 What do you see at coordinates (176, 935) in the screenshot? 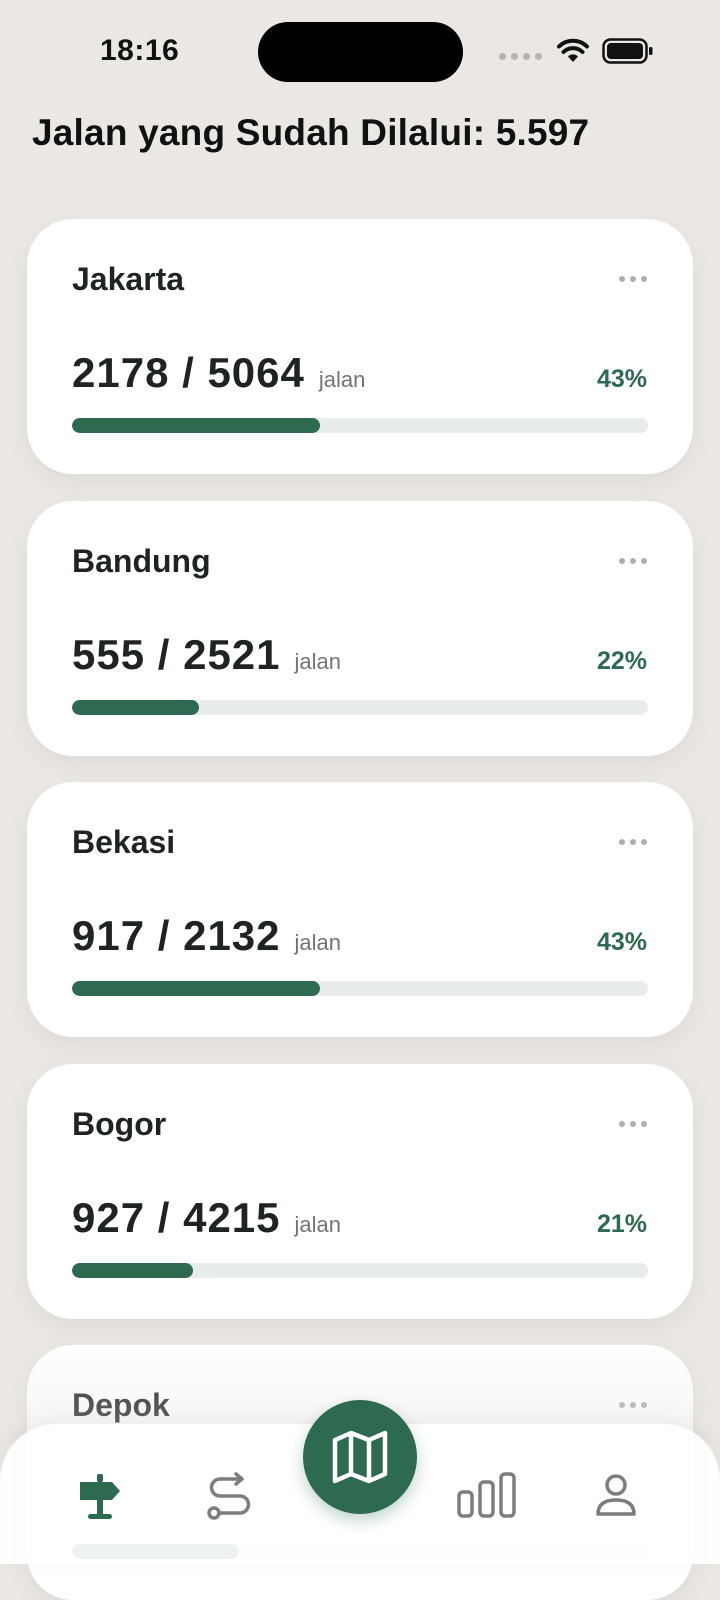
I see `street-count: 917 / 2132` at bounding box center [176, 935].